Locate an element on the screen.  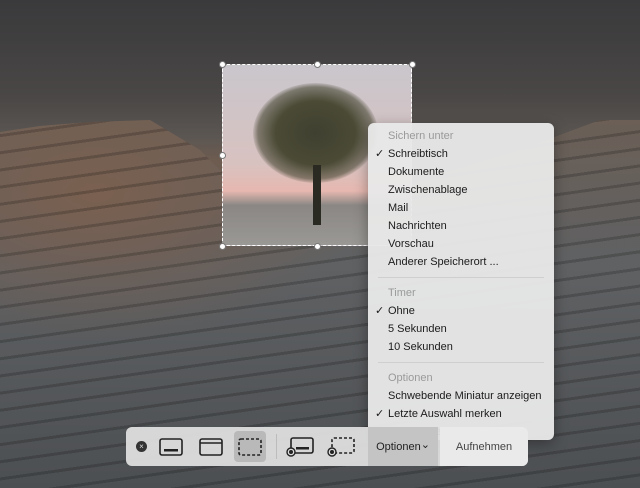
menu-item: Vorschau is located at coordinates (461, 244).